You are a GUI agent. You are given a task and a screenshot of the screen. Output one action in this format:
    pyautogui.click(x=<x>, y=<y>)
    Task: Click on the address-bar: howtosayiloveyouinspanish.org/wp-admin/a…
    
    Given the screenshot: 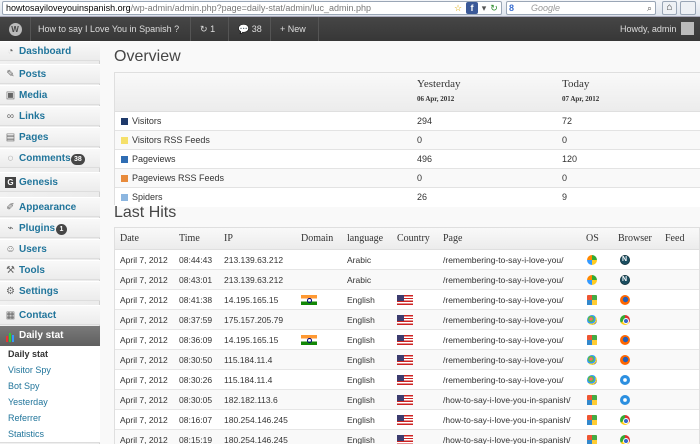 What is the action you would take?
    pyautogui.click(x=252, y=8)
    